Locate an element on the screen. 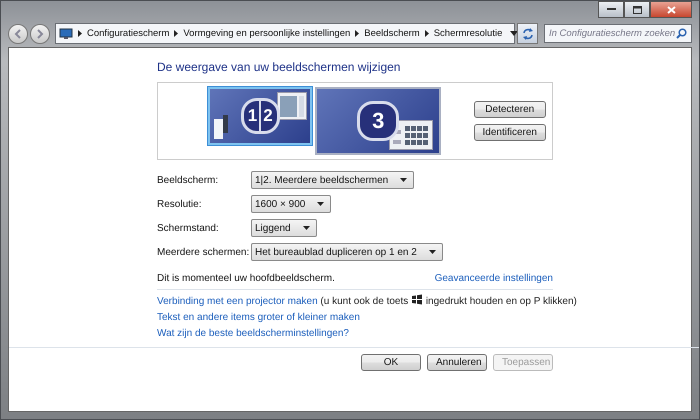 Image resolution: width=700 pixels, height=420 pixels. refresh-icon is located at coordinates (528, 34).